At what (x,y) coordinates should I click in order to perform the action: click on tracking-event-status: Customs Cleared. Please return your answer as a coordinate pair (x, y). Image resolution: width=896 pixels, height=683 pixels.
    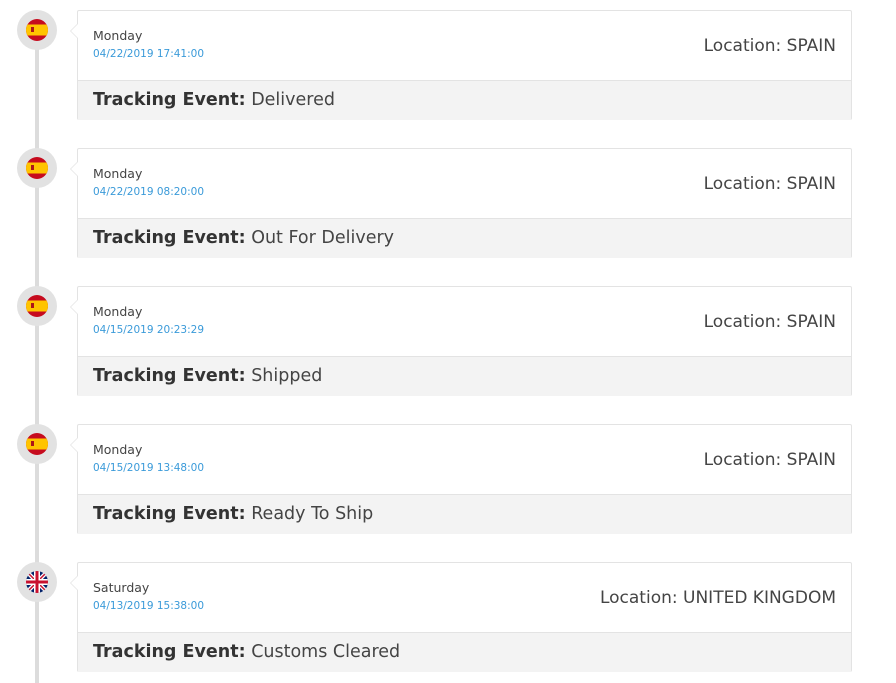
    Looking at the image, I should click on (326, 652).